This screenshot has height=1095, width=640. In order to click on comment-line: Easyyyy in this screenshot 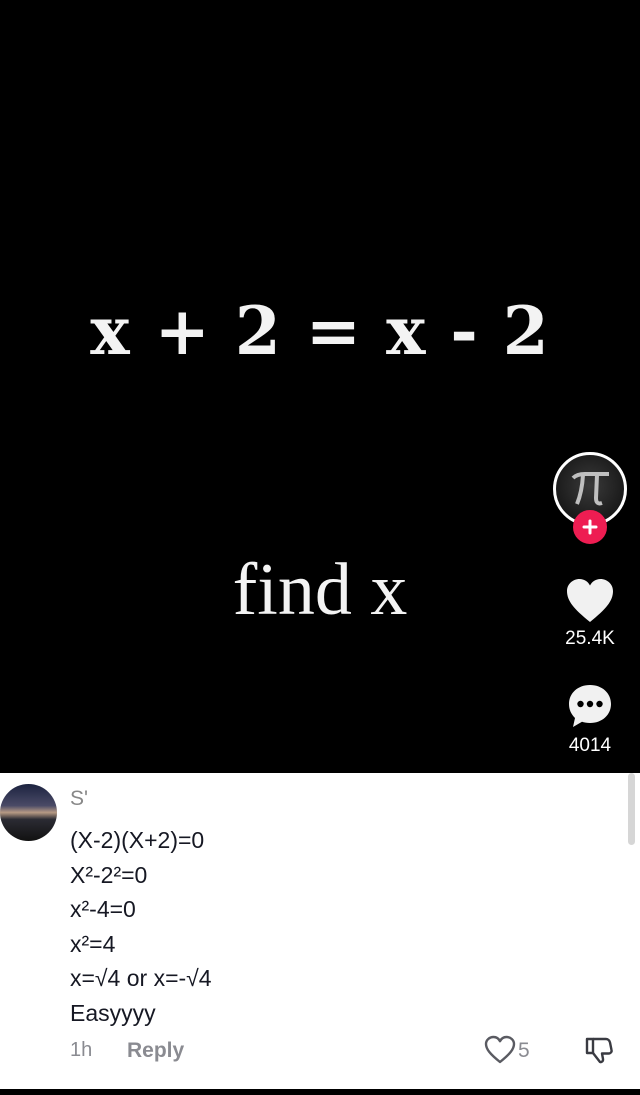, I will do `click(113, 1012)`.